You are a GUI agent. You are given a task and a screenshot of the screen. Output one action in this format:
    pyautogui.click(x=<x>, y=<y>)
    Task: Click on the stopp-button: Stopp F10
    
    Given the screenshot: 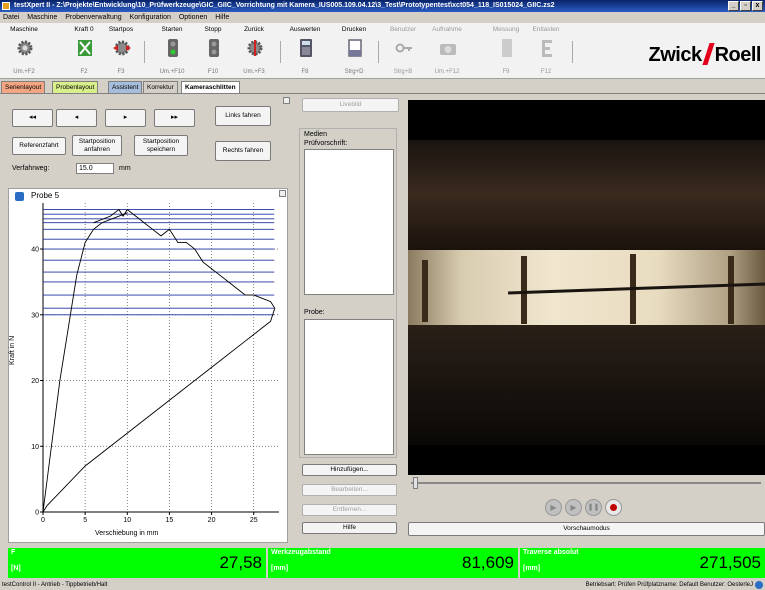 What is the action you would take?
    pyautogui.click(x=213, y=51)
    